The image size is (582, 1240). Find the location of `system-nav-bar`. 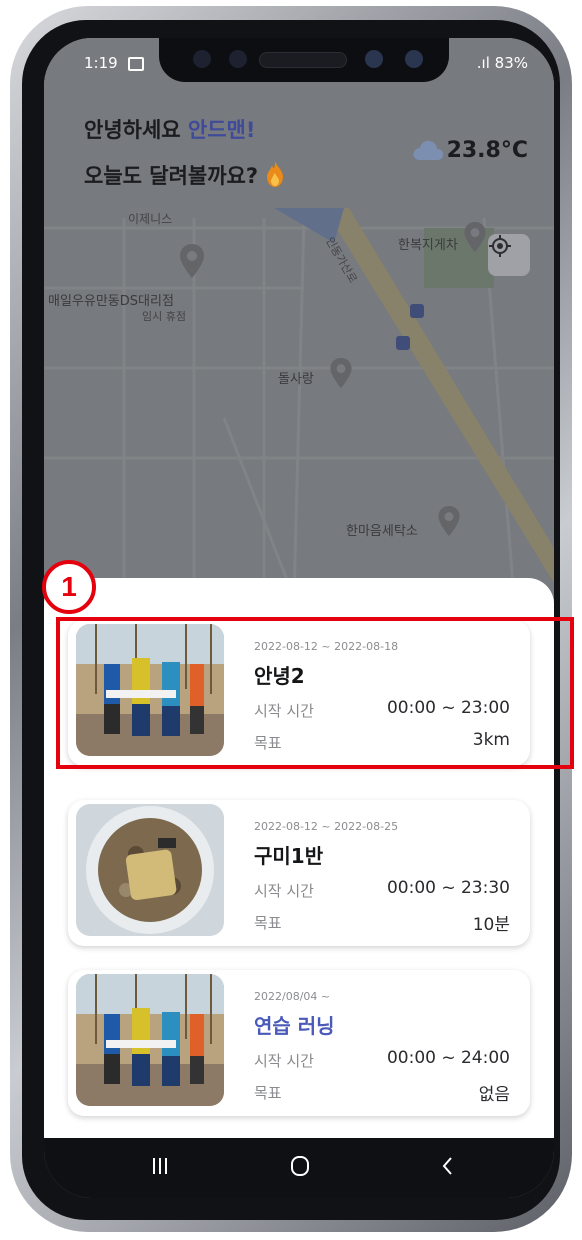

system-nav-bar is located at coordinates (299, 1168).